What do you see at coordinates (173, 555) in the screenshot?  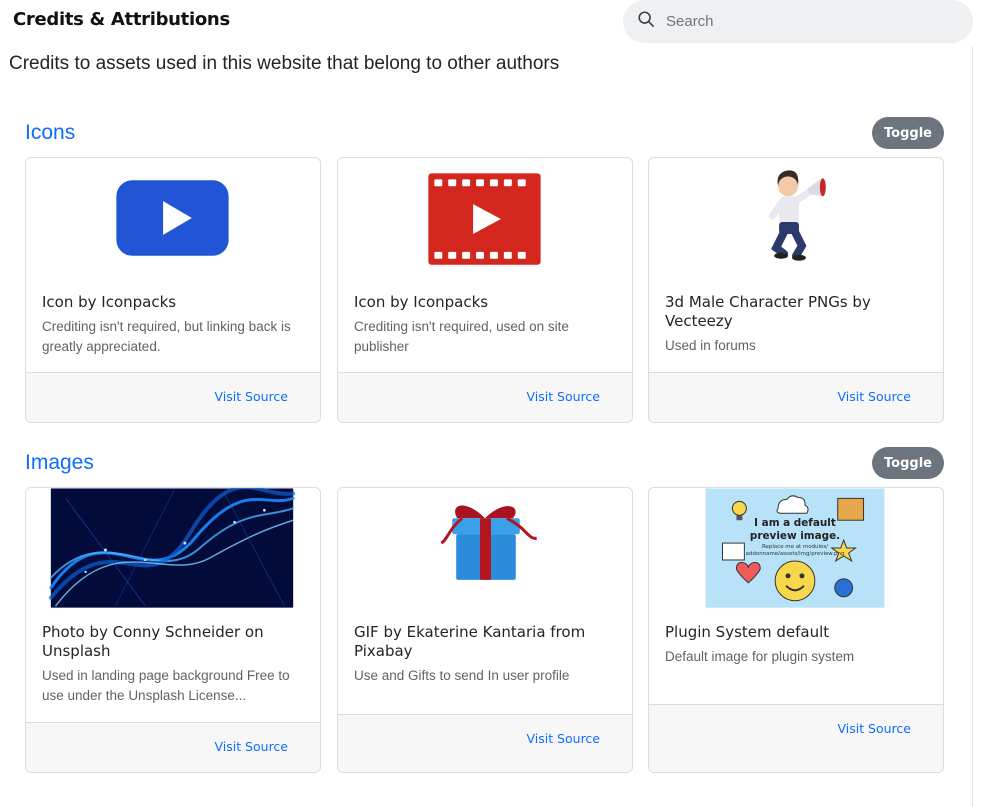 I see `blue-network-wave-photo` at bounding box center [173, 555].